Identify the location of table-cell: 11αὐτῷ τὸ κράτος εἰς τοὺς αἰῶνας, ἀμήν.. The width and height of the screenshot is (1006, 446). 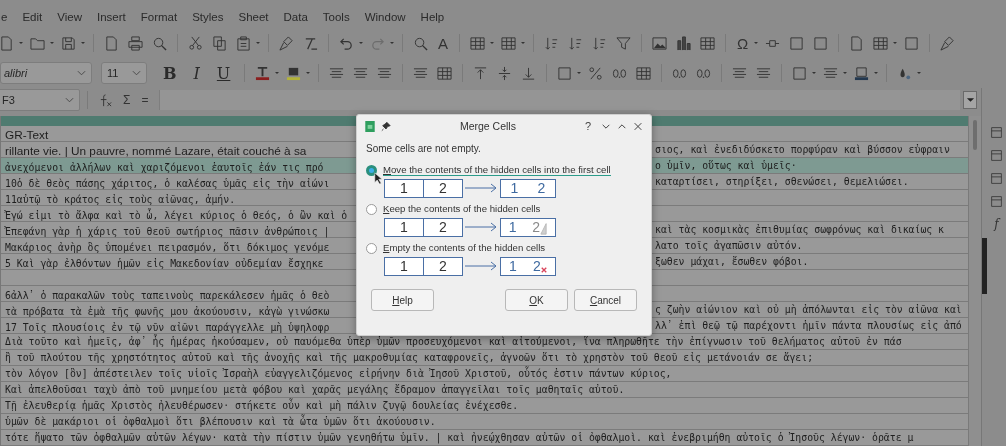
(120, 199).